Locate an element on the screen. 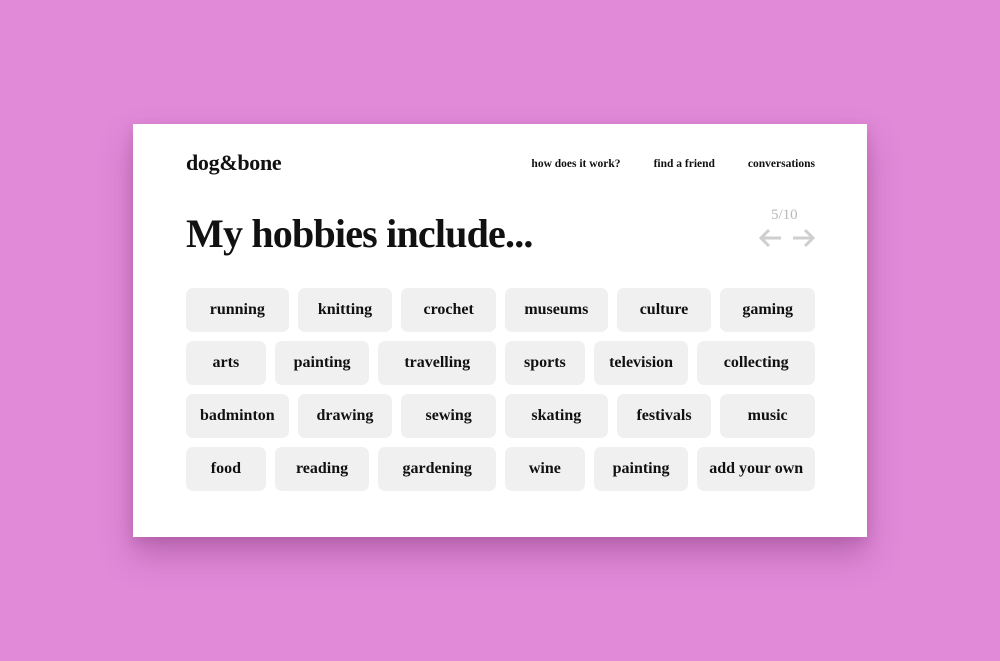 This screenshot has height=661, width=1000. hobby-chip-culture: culture is located at coordinates (664, 310).